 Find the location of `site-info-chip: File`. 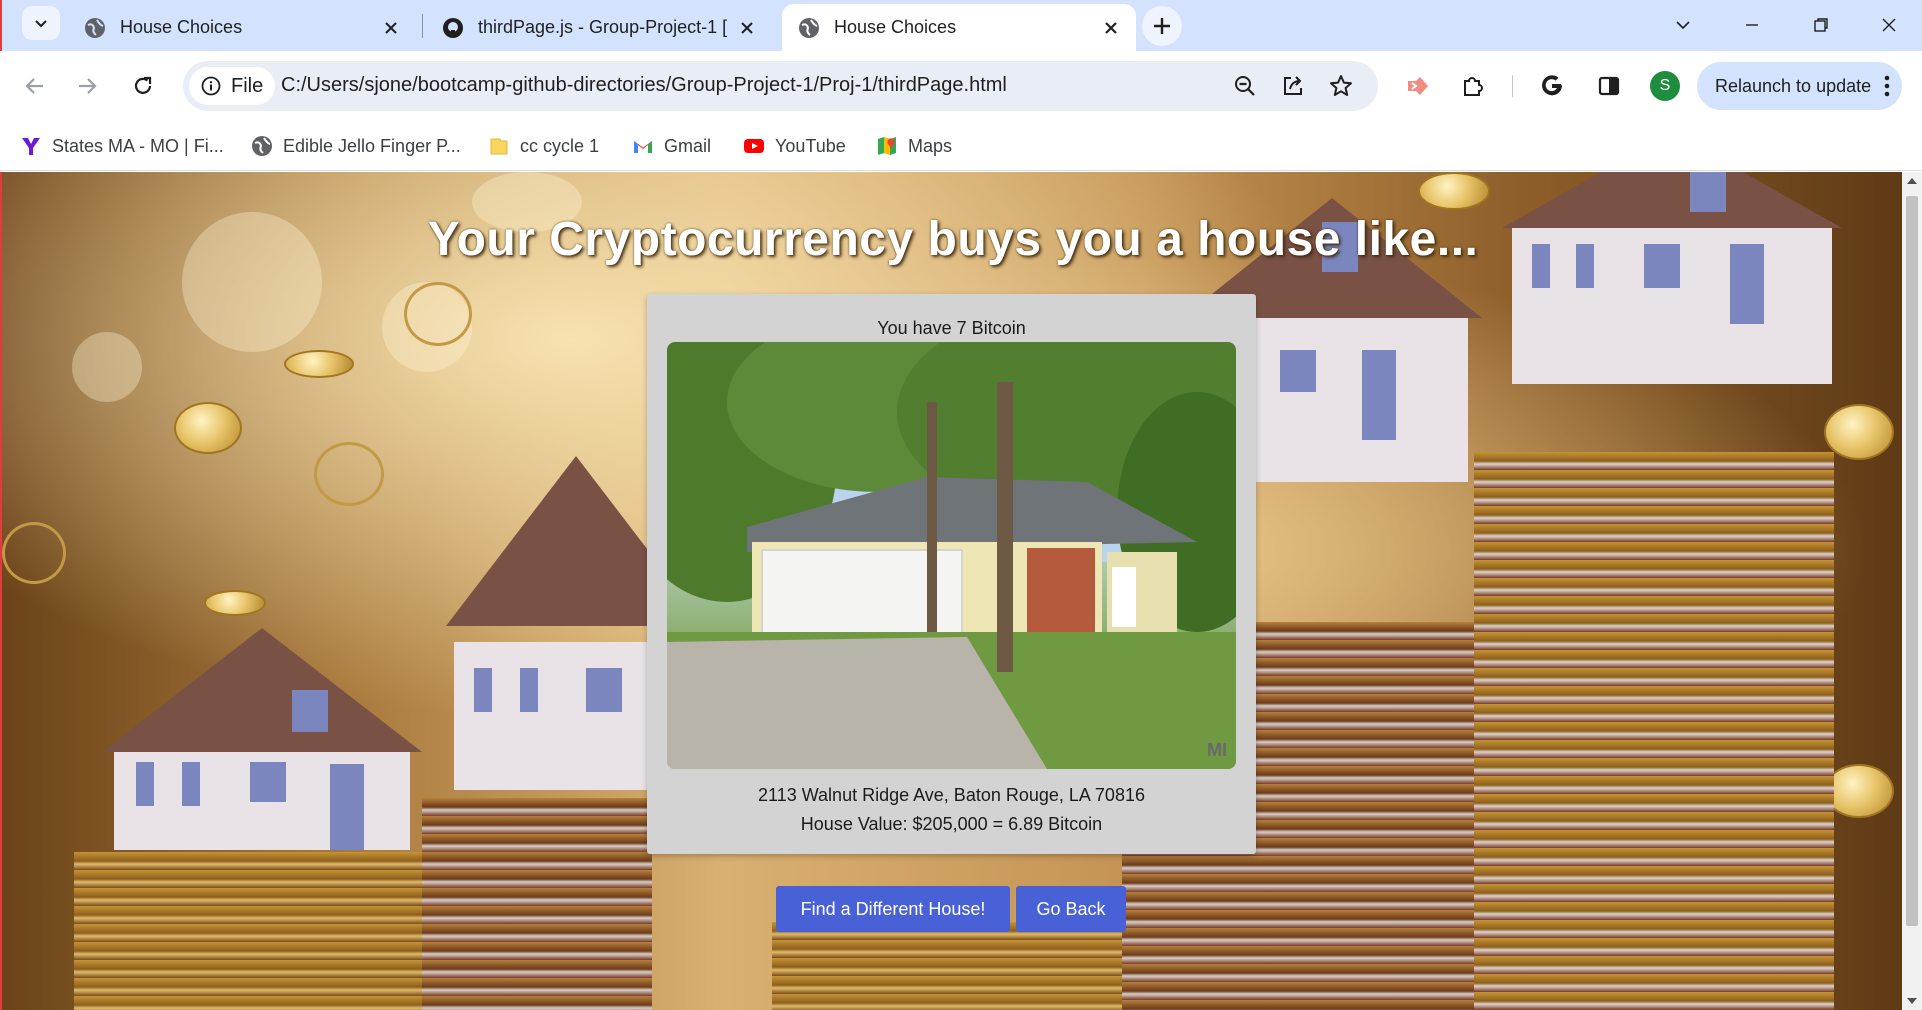

site-info-chip: File is located at coordinates (232, 86).